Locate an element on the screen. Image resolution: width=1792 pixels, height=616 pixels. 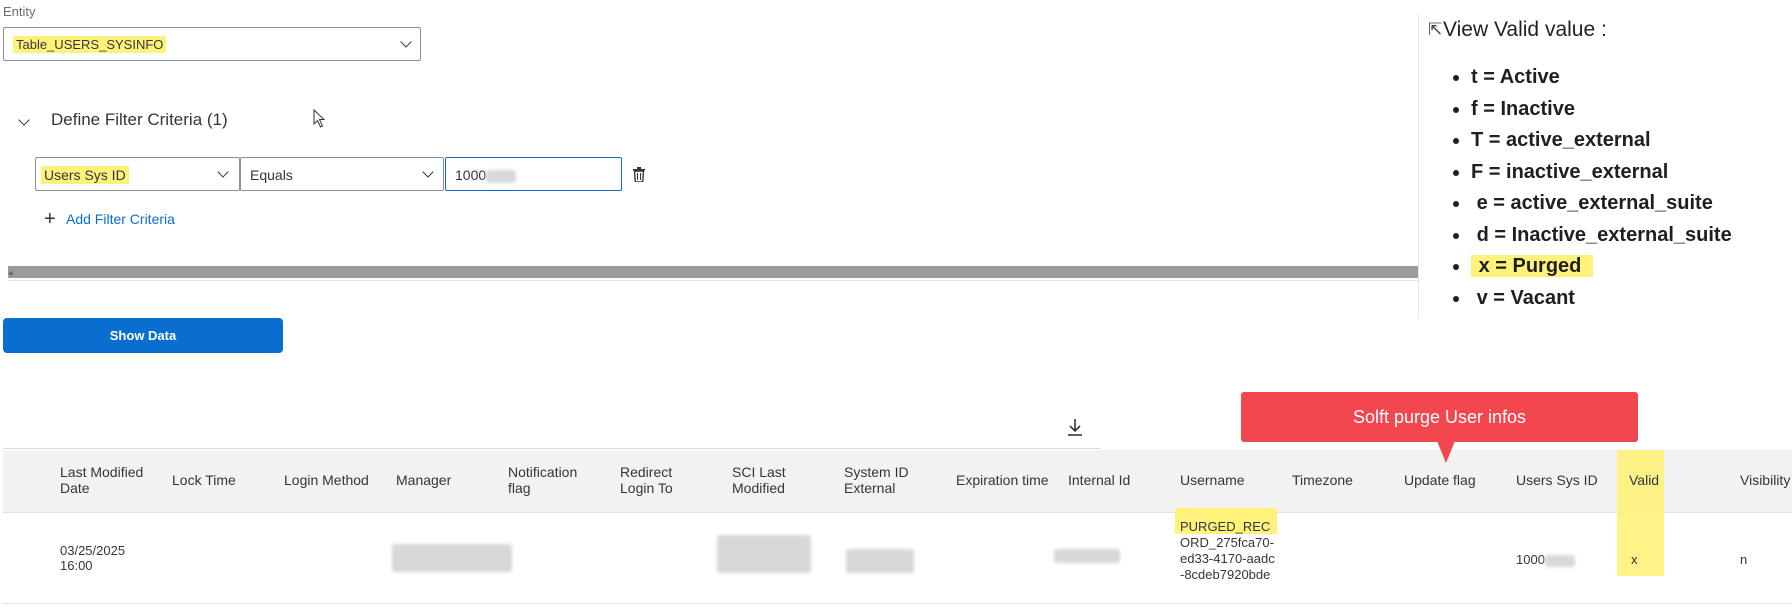
column-header: Lock Time is located at coordinates (204, 480).